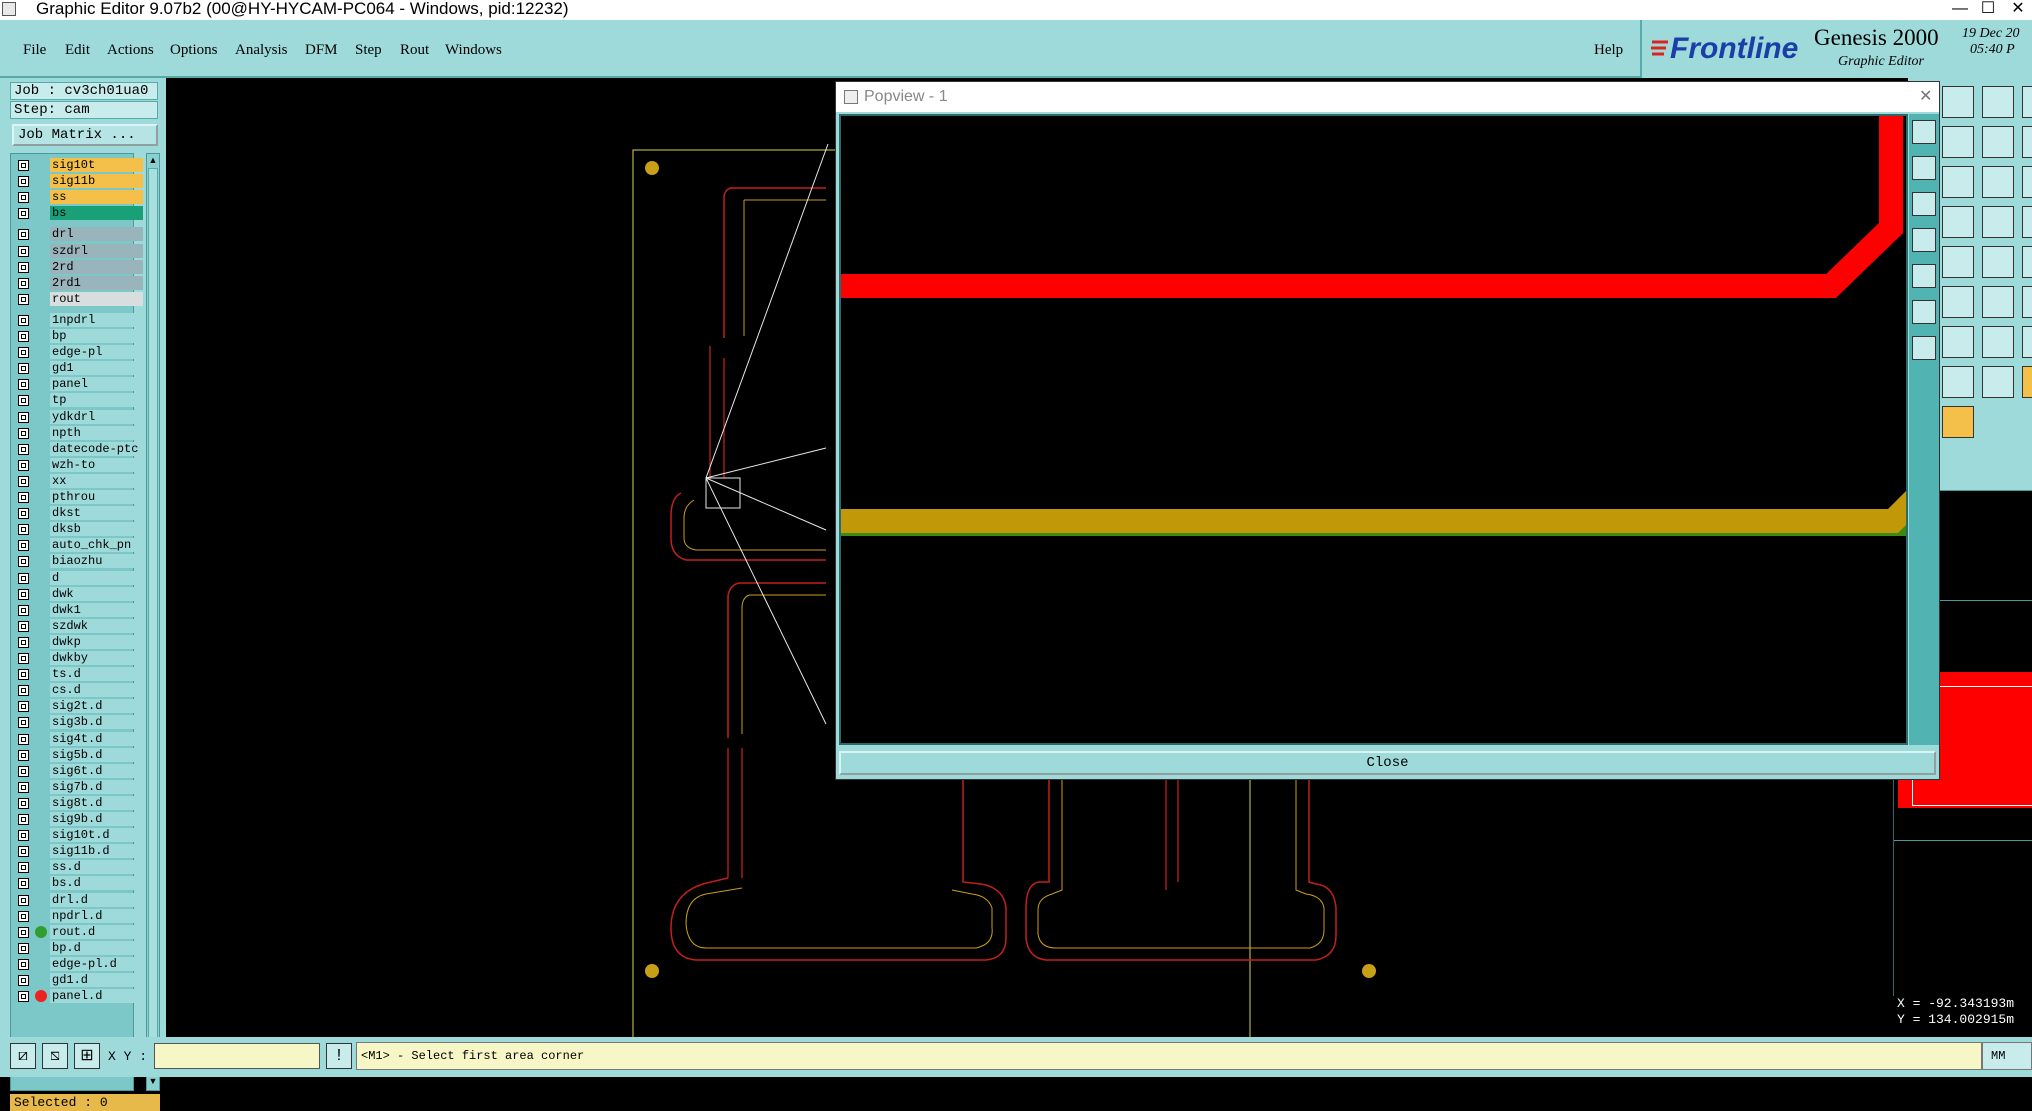 The height and width of the screenshot is (1111, 2032). Describe the element at coordinates (96, 625) in the screenshot. I see `layer-name: szdwk` at that location.